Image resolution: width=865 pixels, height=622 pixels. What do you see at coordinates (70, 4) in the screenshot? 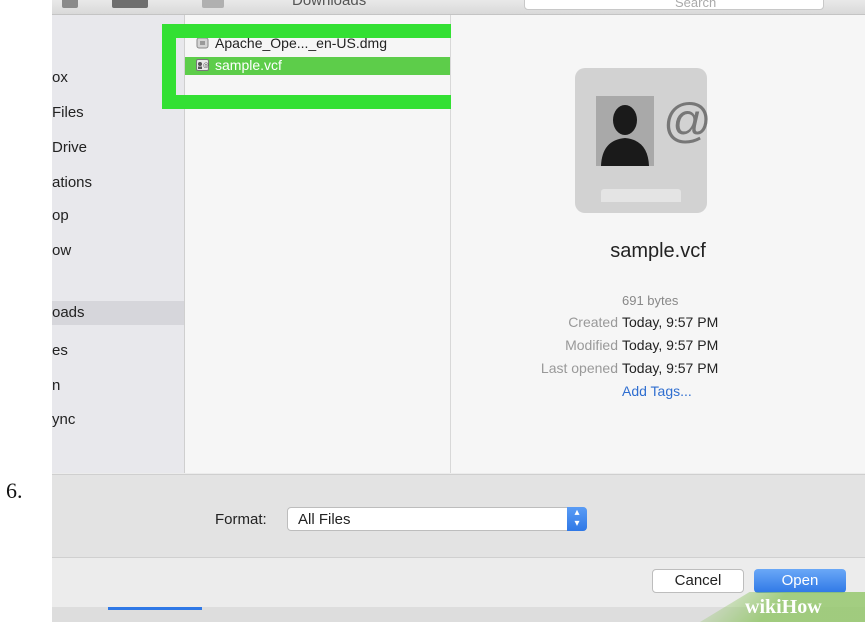
I see `back-icon` at bounding box center [70, 4].